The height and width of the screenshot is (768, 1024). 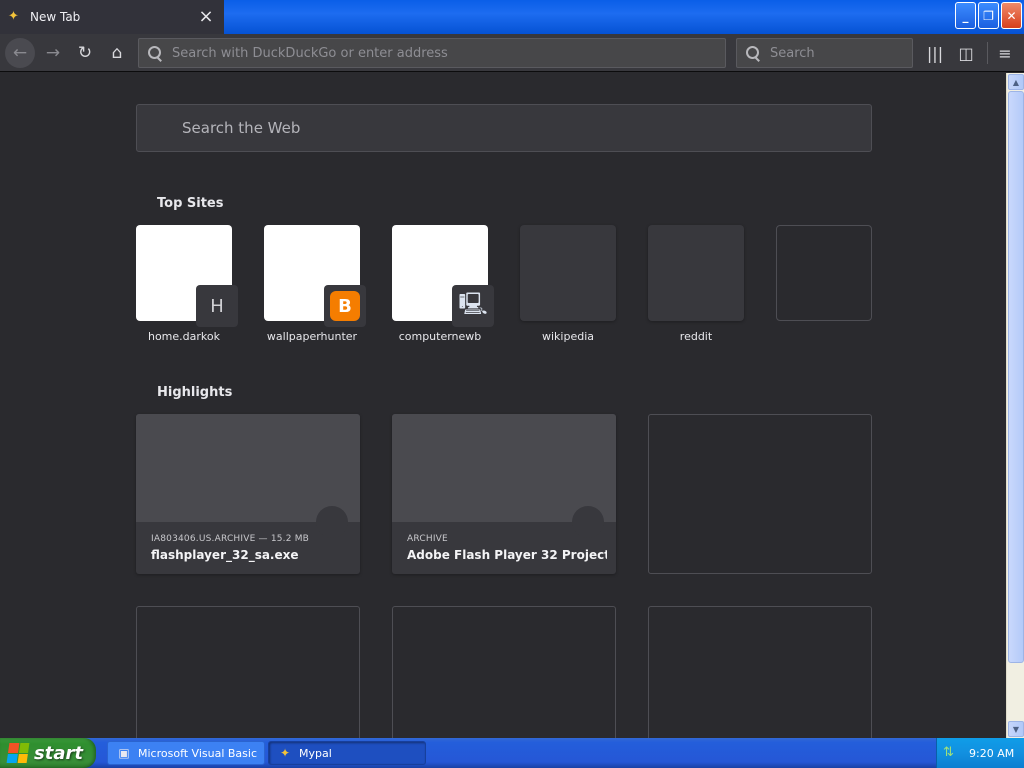 I want to click on window-controls: _ ❐ ✕, so click(x=988, y=15).